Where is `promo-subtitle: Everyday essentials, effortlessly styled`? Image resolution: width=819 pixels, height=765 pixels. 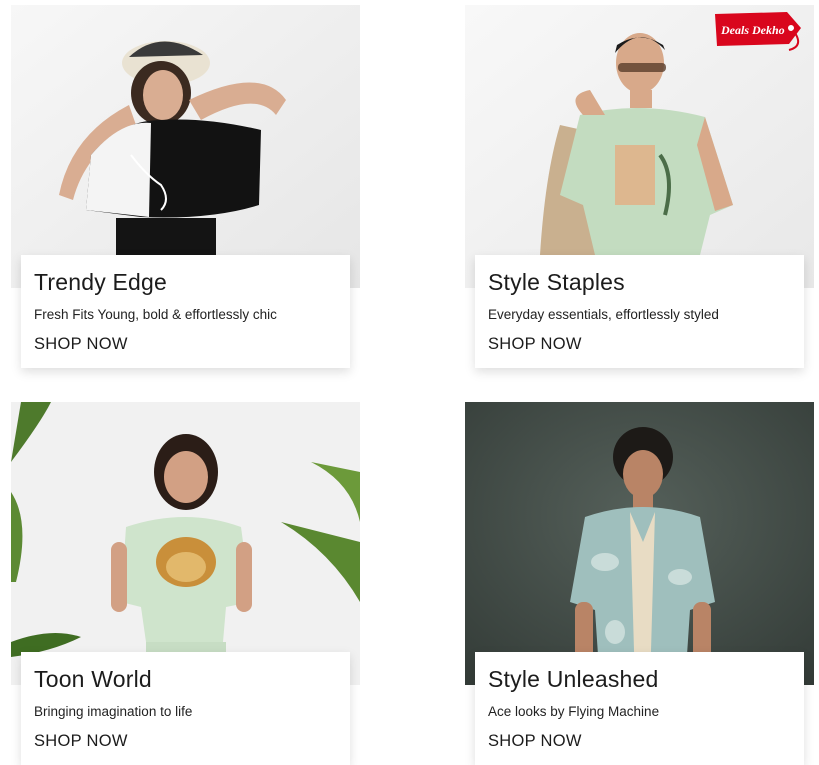
promo-subtitle: Everyday essentials, effortlessly styled is located at coordinates (603, 314).